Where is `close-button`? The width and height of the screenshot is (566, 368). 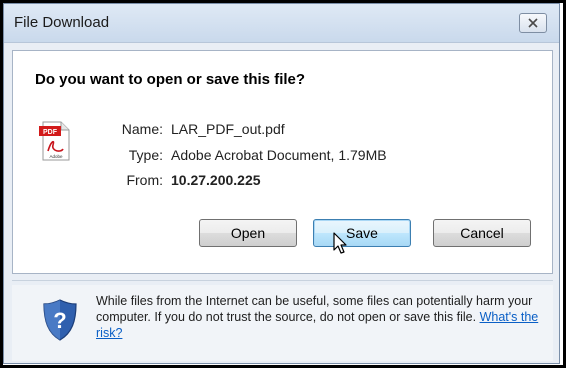
close-button is located at coordinates (533, 23).